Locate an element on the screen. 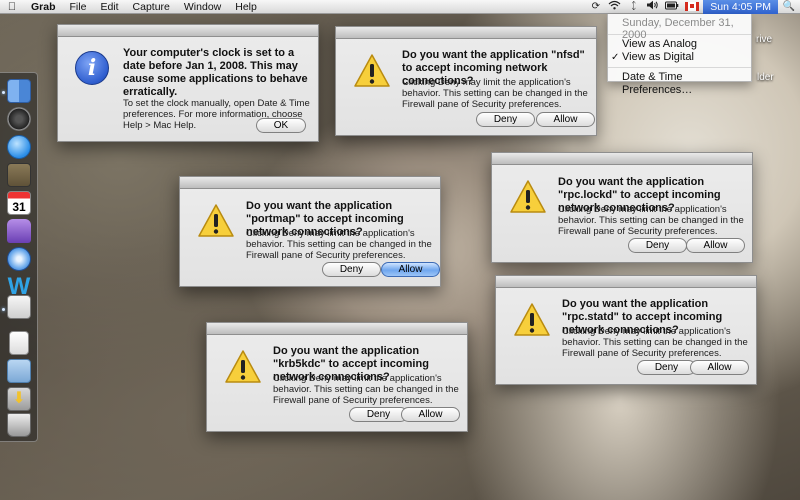 Image resolution: width=800 pixels, height=500 pixels. safari-icon is located at coordinates (19, 259).